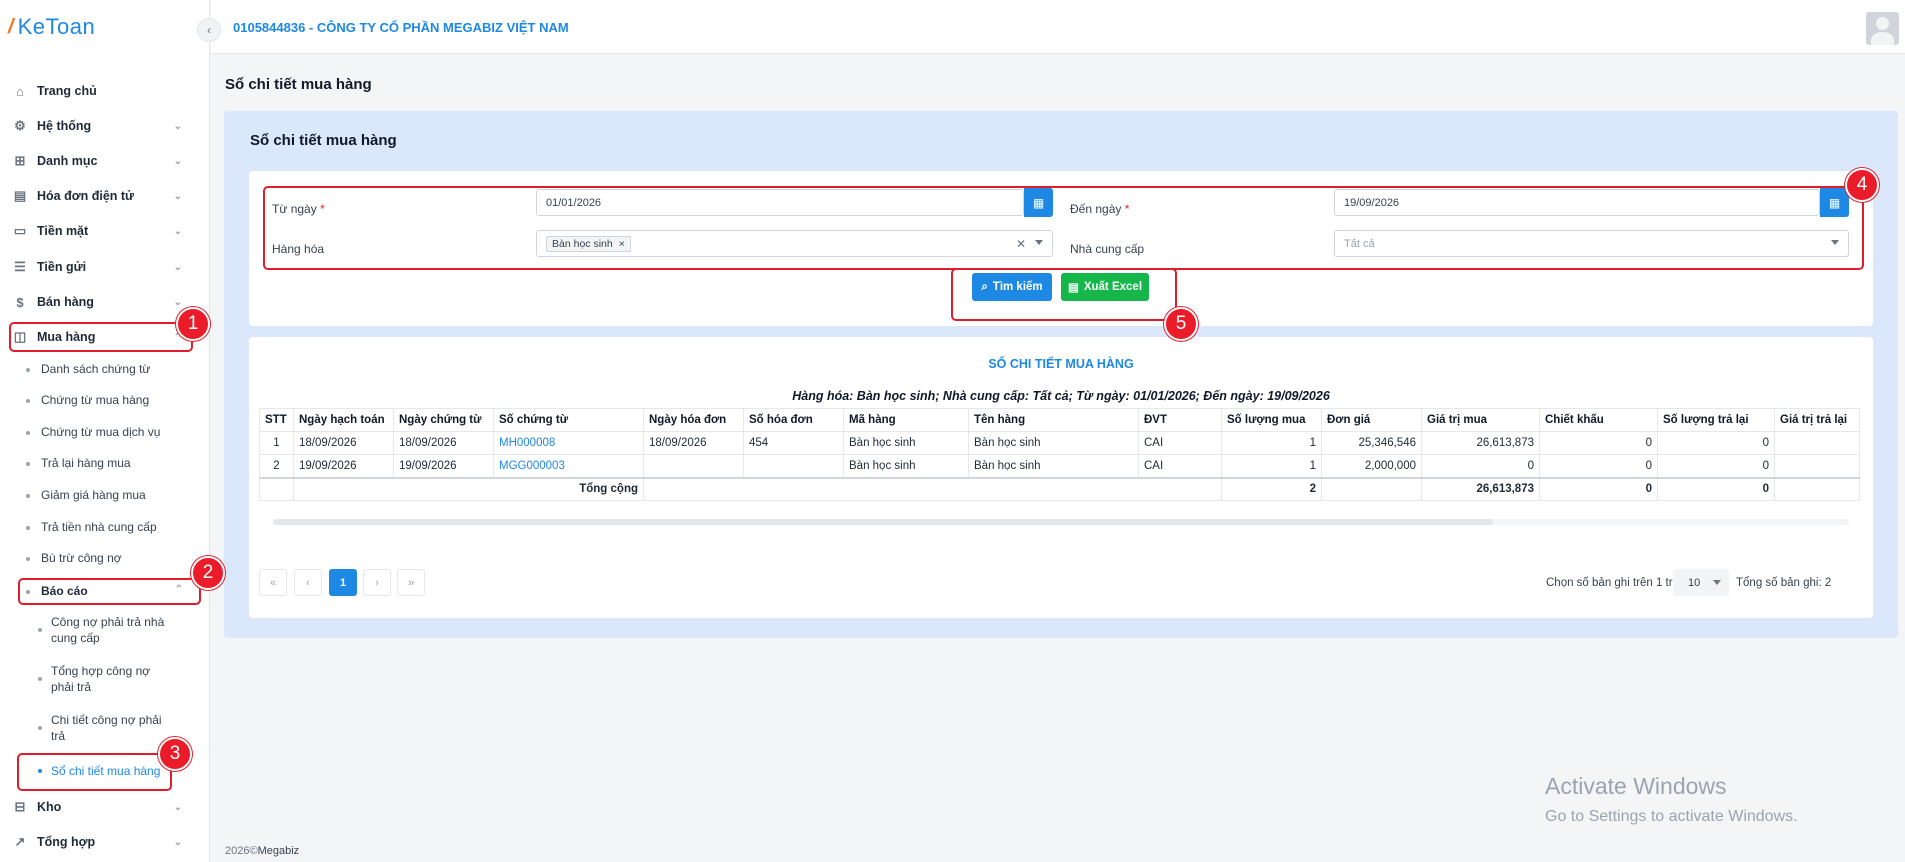 Image resolution: width=1905 pixels, height=862 pixels. Describe the element at coordinates (1371, 420) in the screenshot. I see `column-header: Đơn giá` at that location.